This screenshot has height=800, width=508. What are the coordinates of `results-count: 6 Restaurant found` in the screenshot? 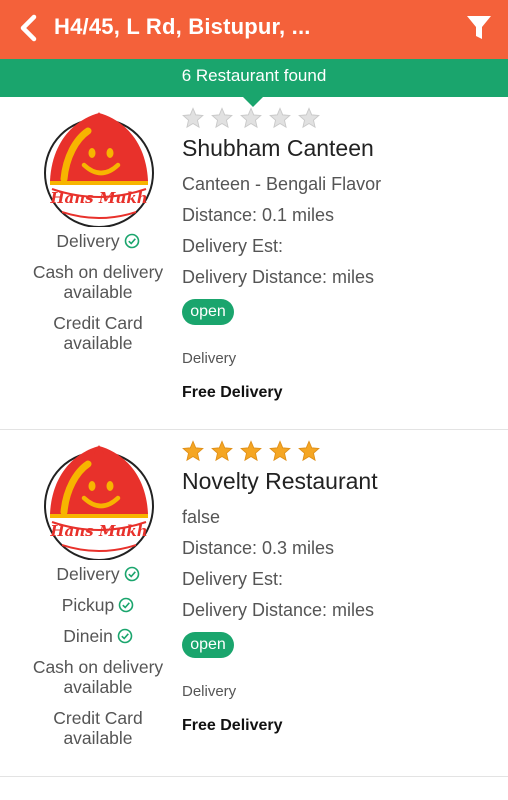 It's located at (254, 75).